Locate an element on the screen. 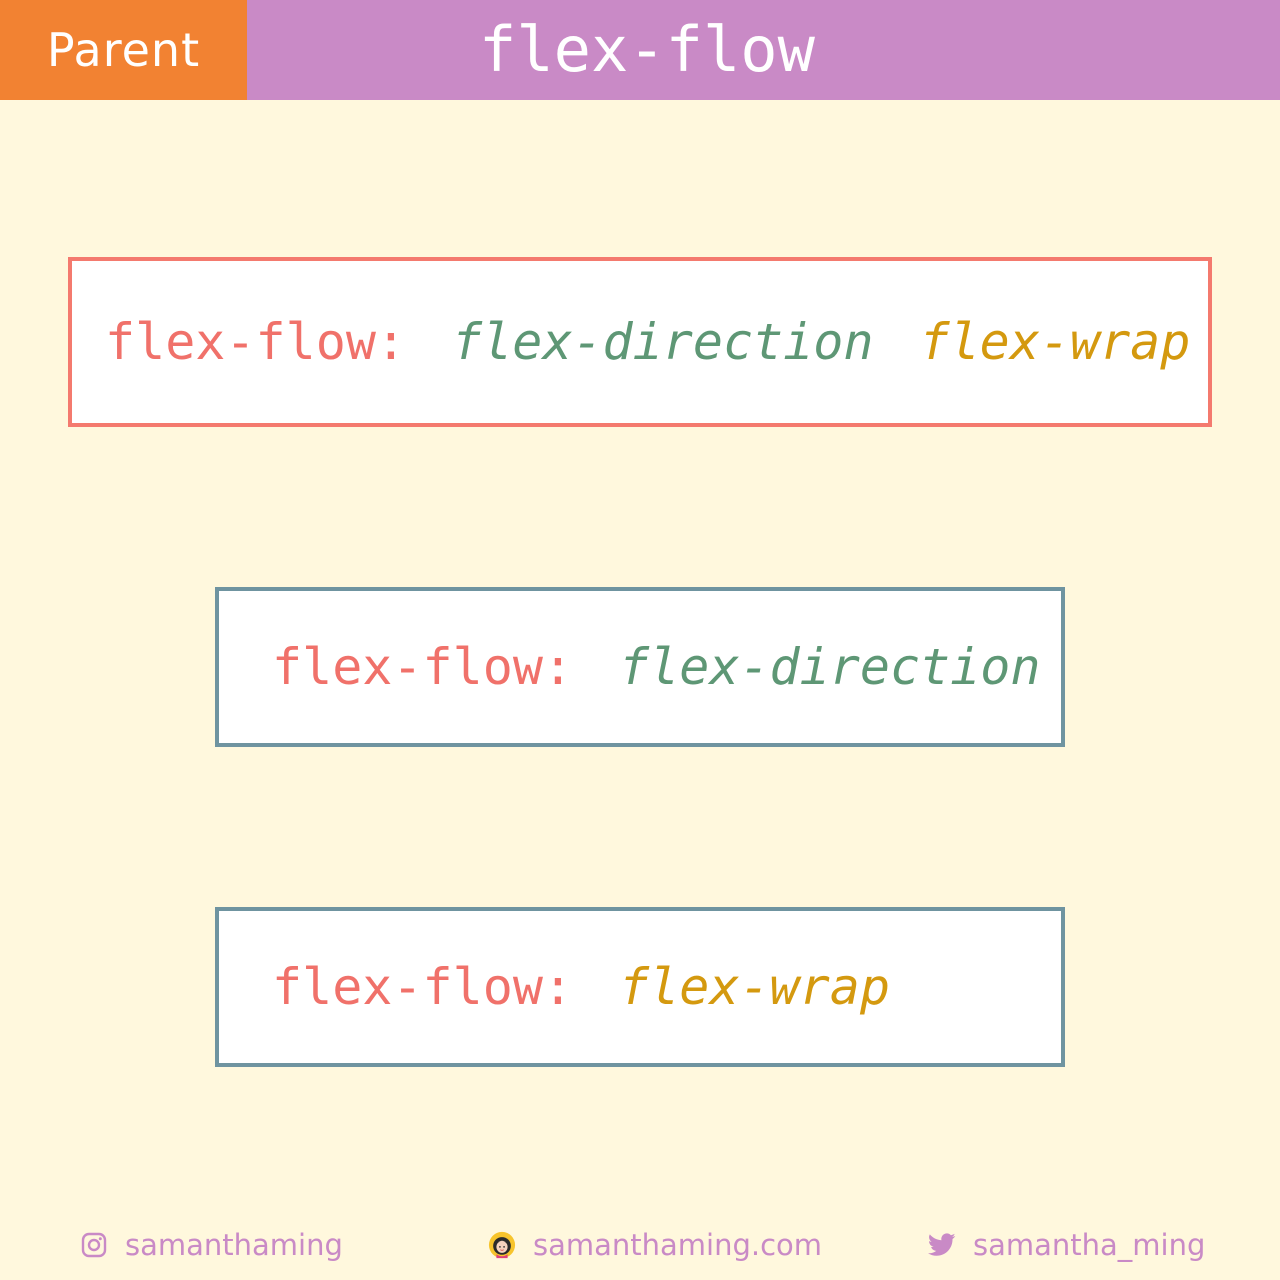 This screenshot has width=1280, height=1280. instagram-link: samanthaming is located at coordinates (211, 1245).